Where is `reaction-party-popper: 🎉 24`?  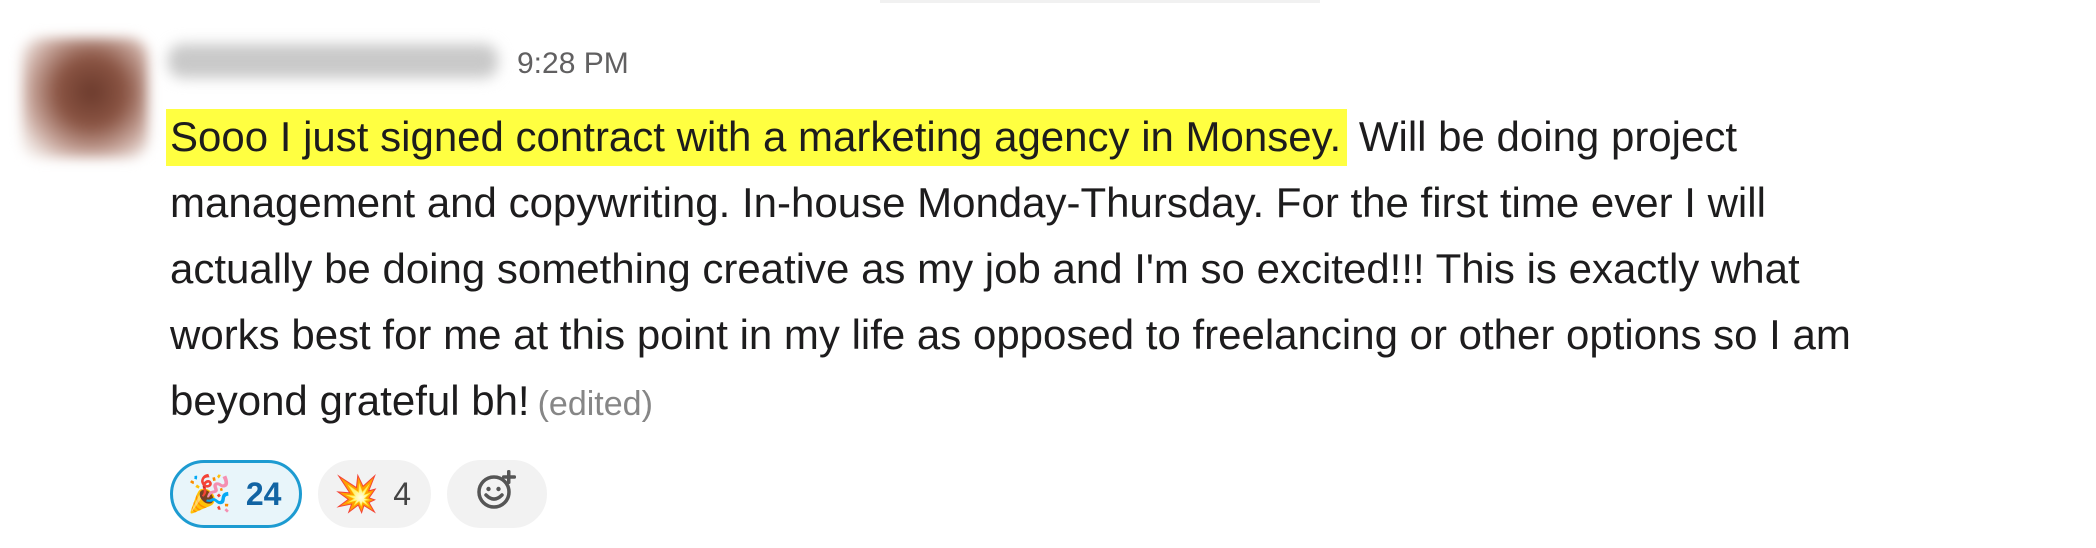 reaction-party-popper: 🎉 24 is located at coordinates (236, 494).